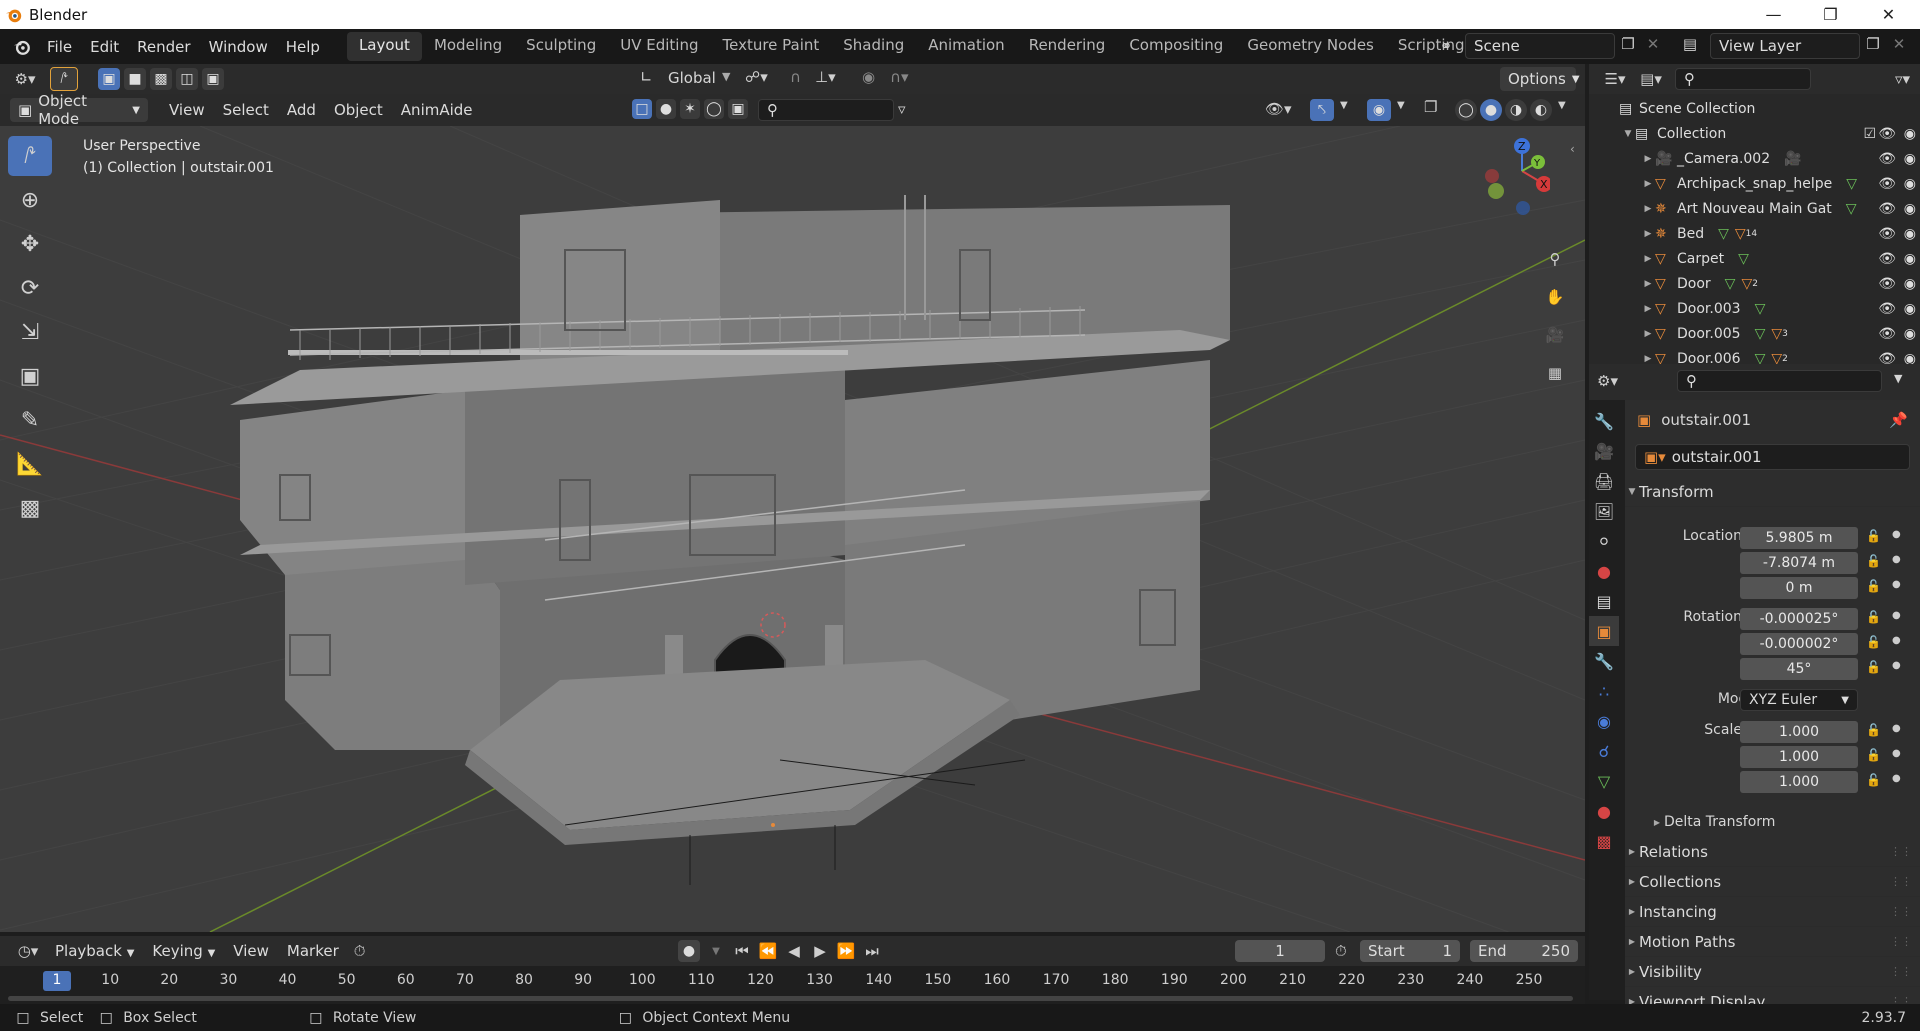 The width and height of the screenshot is (1920, 1031). I want to click on zoom-icon: ⚲, so click(1555, 259).